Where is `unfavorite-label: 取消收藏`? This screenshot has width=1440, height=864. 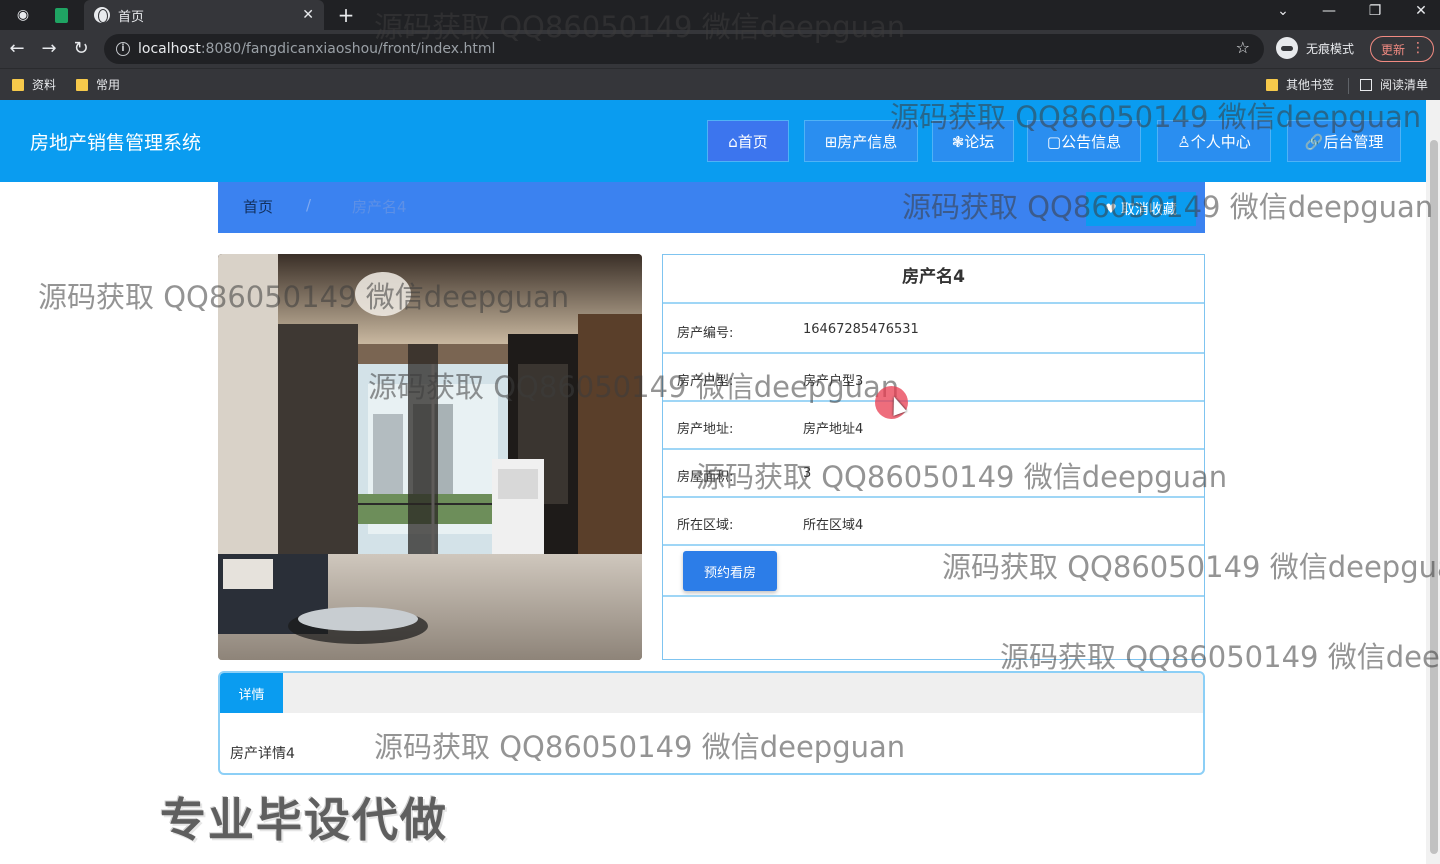
unfavorite-label: 取消收藏 is located at coordinates (1148, 210).